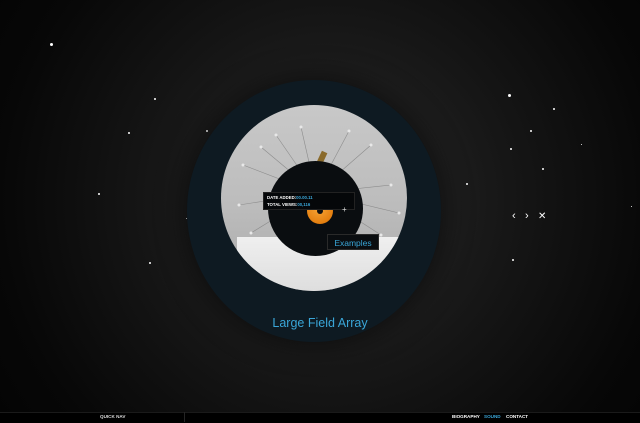 The height and width of the screenshot is (423, 640). What do you see at coordinates (184, 417) in the screenshot?
I see `footer-divider` at bounding box center [184, 417].